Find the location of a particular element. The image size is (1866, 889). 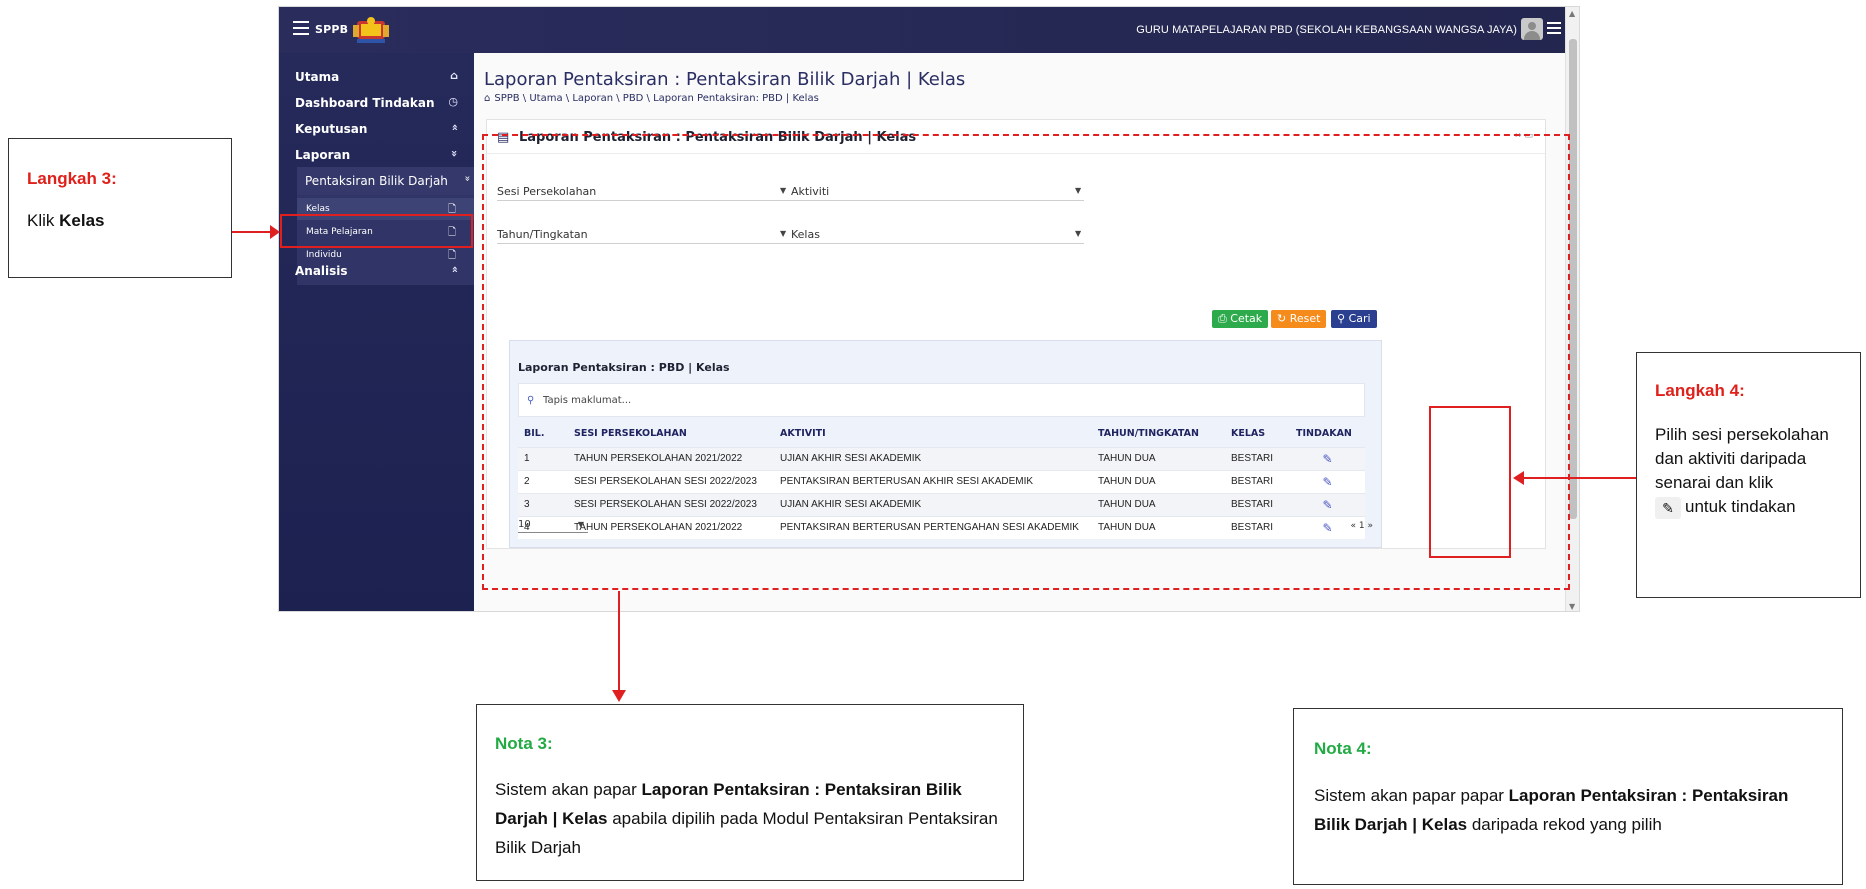

kelas-highlight-box is located at coordinates (376, 231).